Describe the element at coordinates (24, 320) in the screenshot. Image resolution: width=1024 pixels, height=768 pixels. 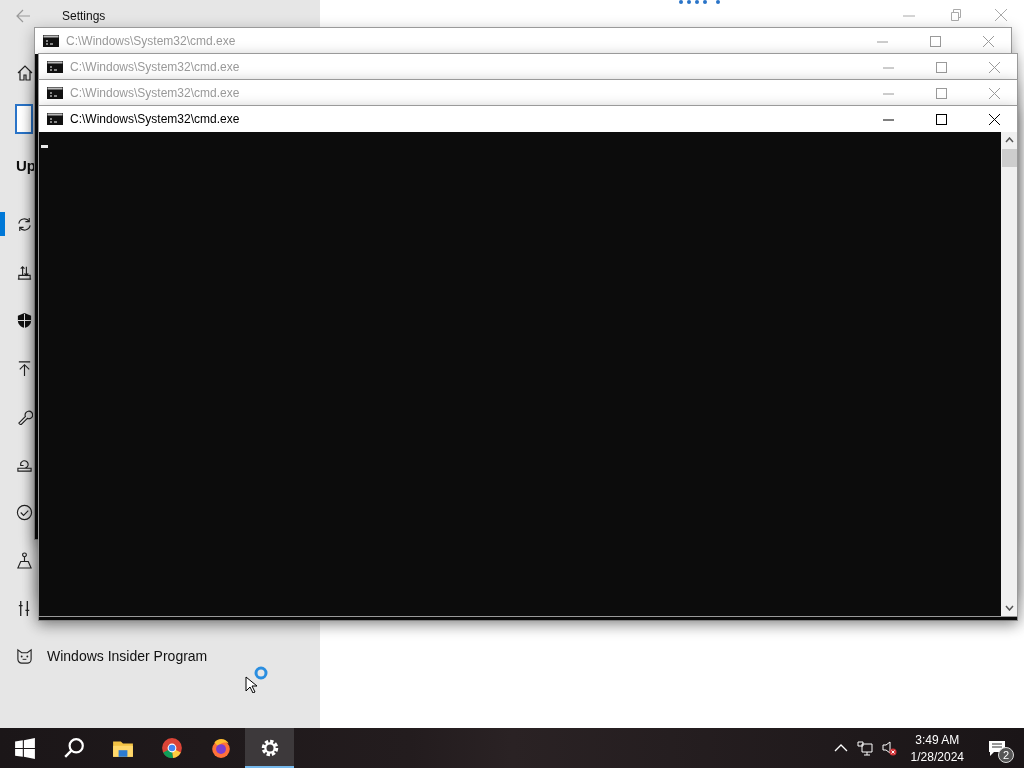
I see `shield-icon` at that location.